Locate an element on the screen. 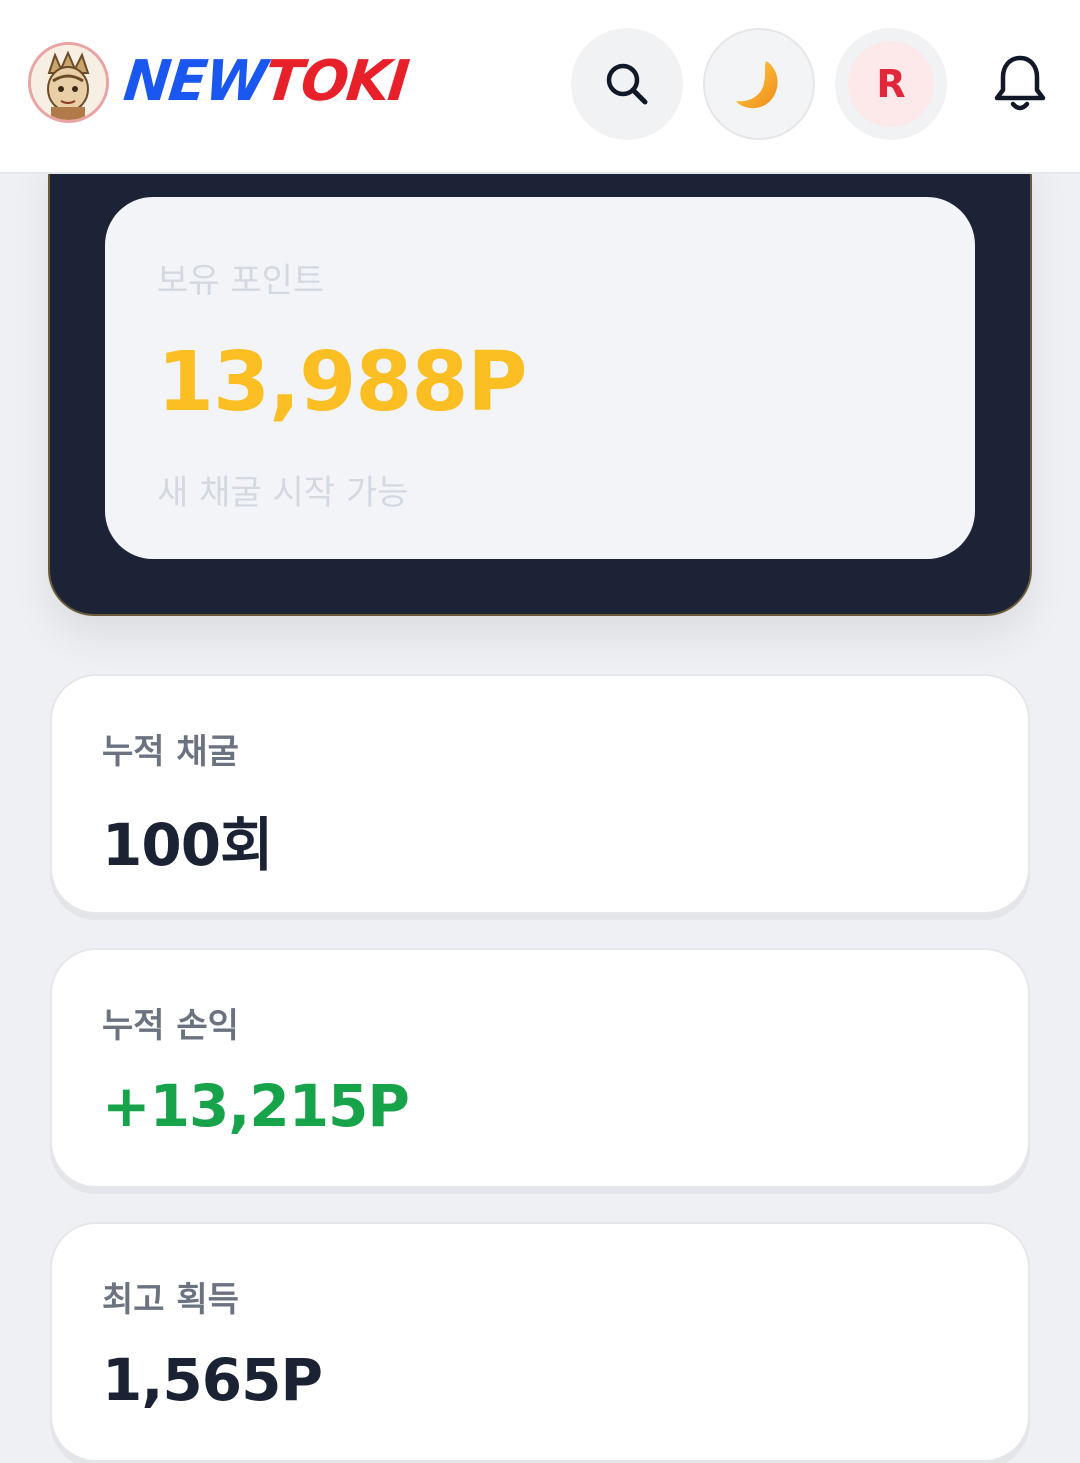 This screenshot has height=1463, width=1080. points-value: 13,988P is located at coordinates (342, 382).